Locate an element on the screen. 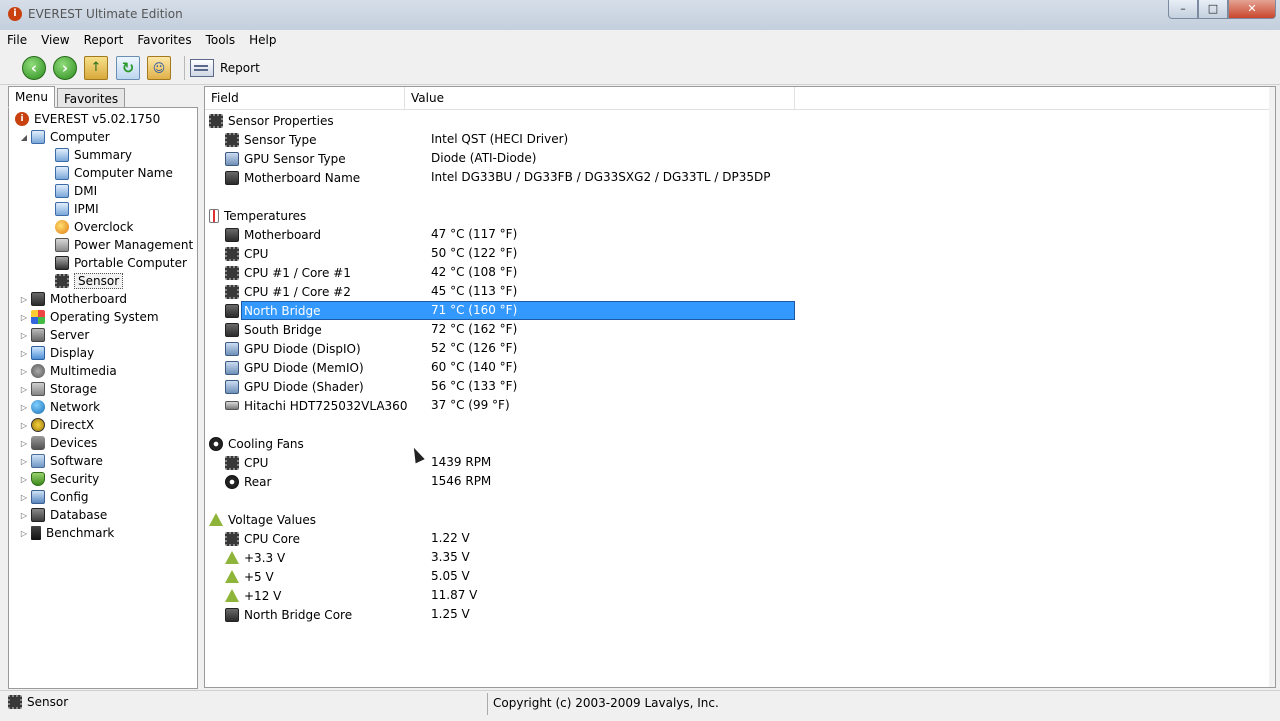 The width and height of the screenshot is (1280, 721). tree-item-config: ▷ Config is located at coordinates (54, 497).